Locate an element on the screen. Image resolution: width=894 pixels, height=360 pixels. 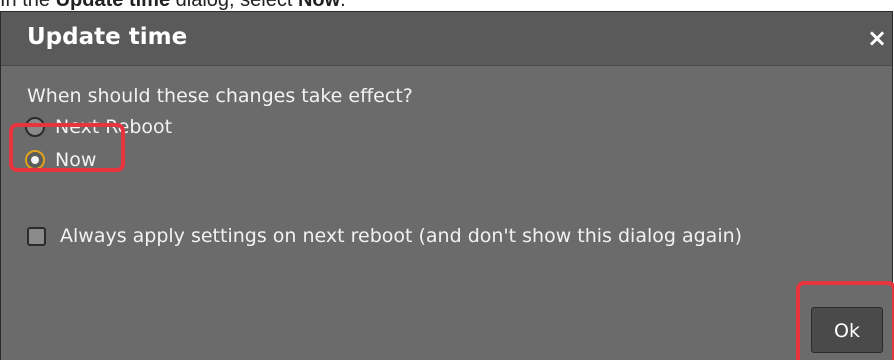
instruction-middle: dialog, select is located at coordinates (234, 5).